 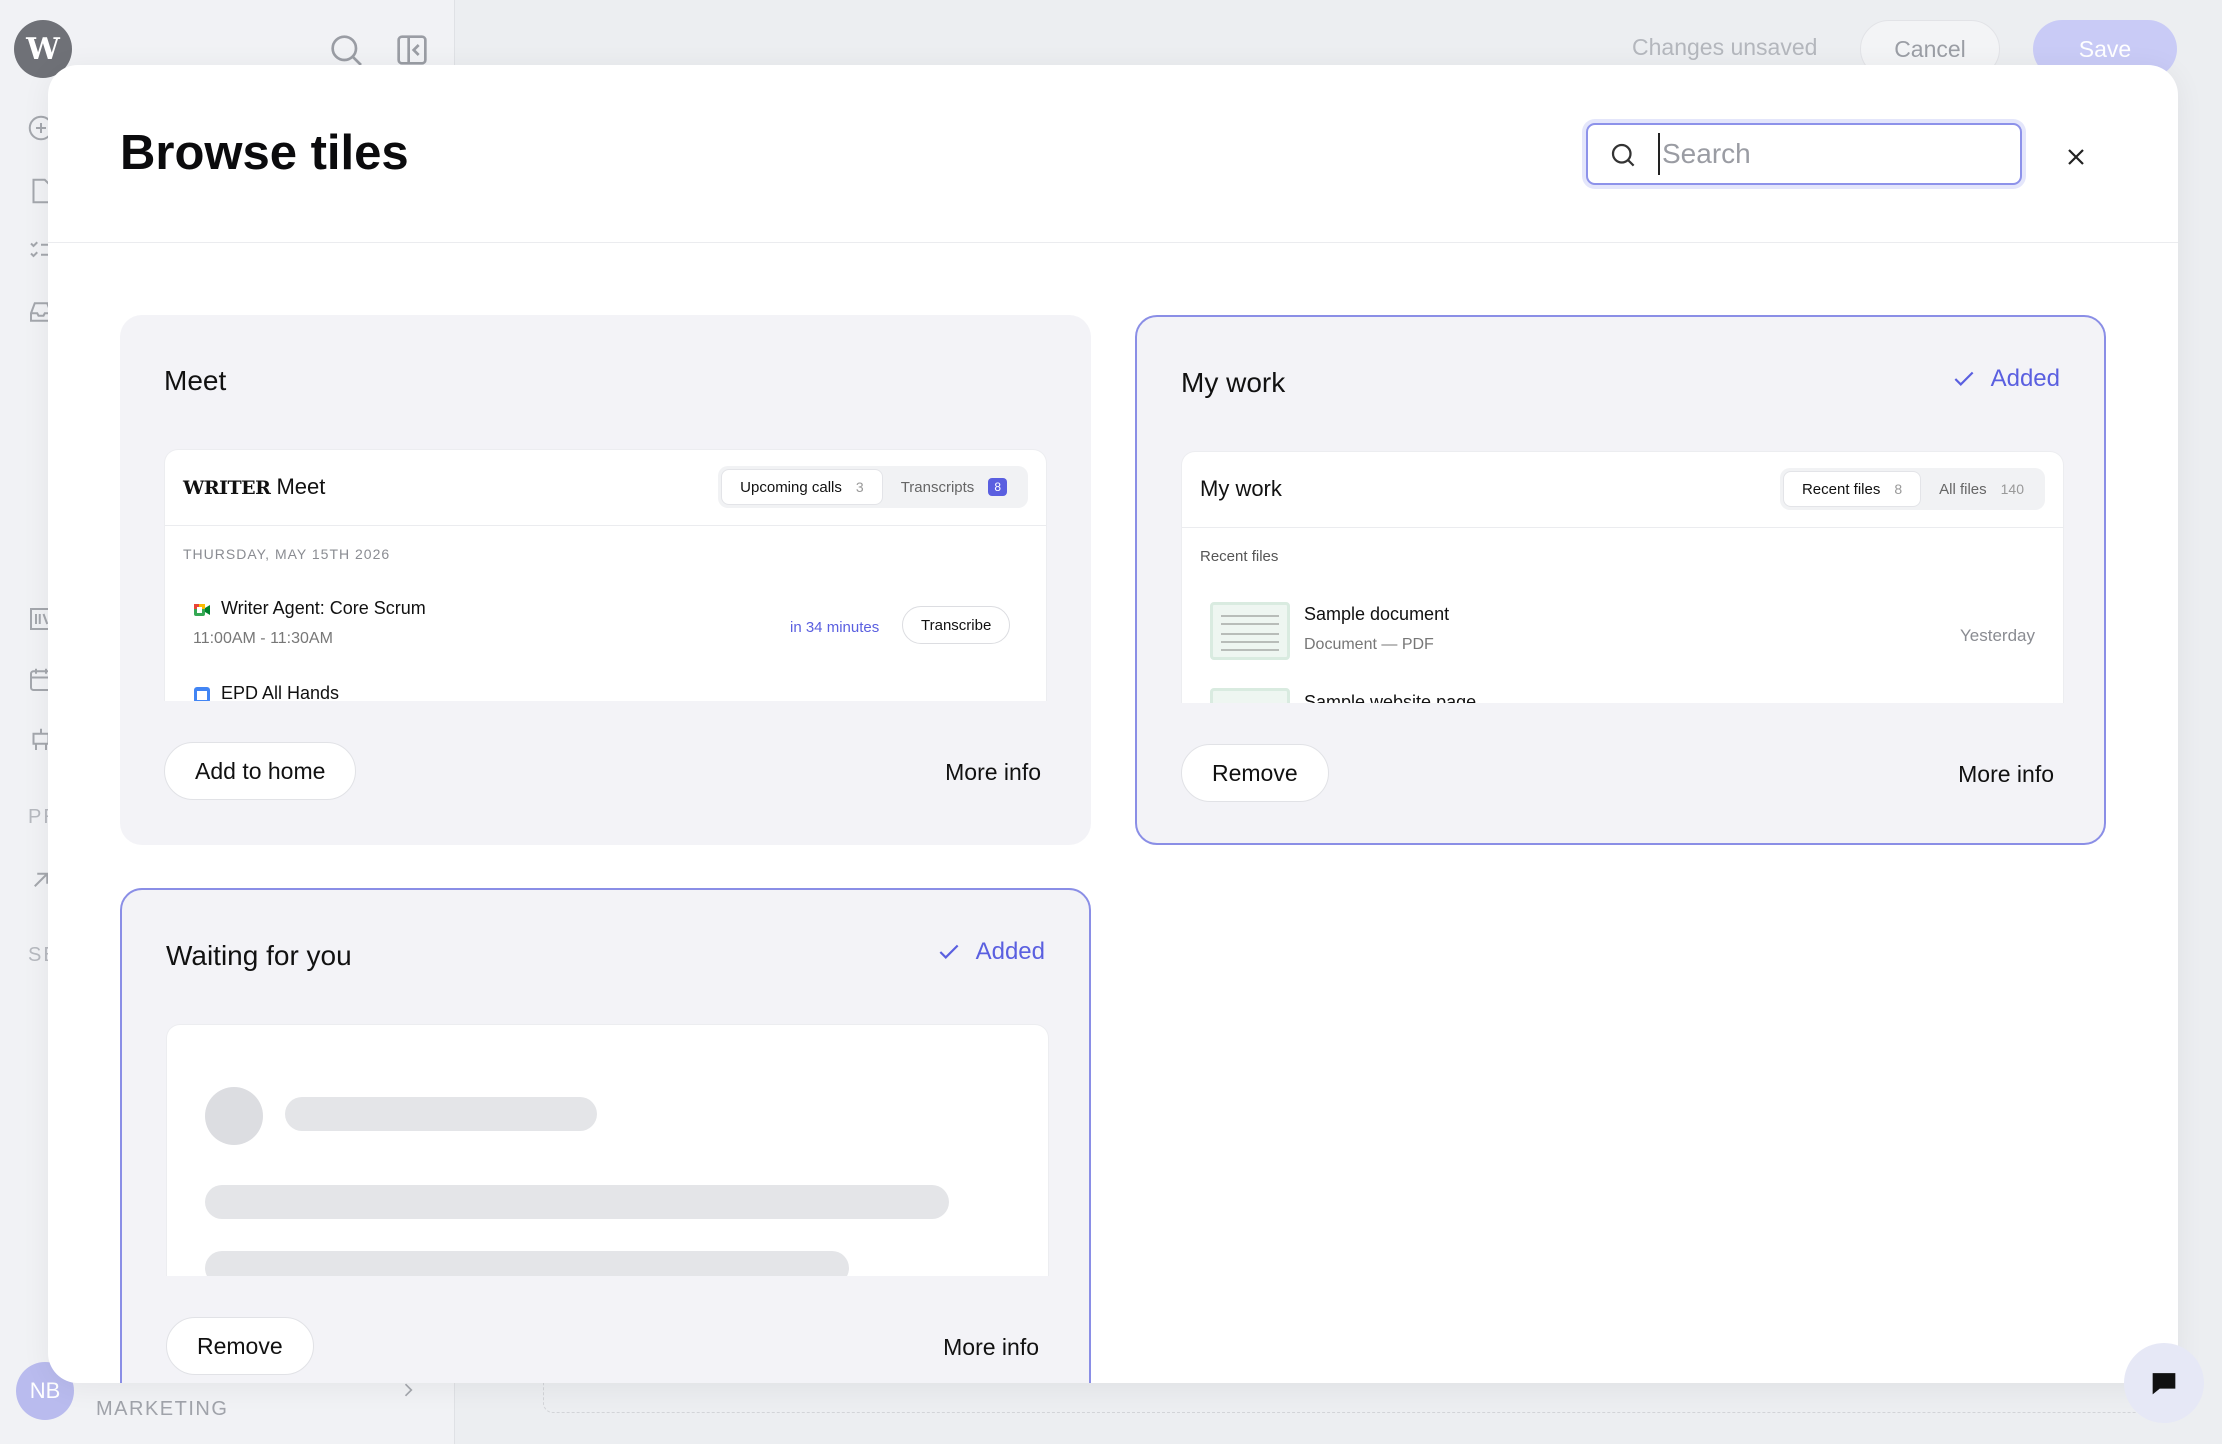 I want to click on transcribe-button: Transcribe, so click(x=956, y=625).